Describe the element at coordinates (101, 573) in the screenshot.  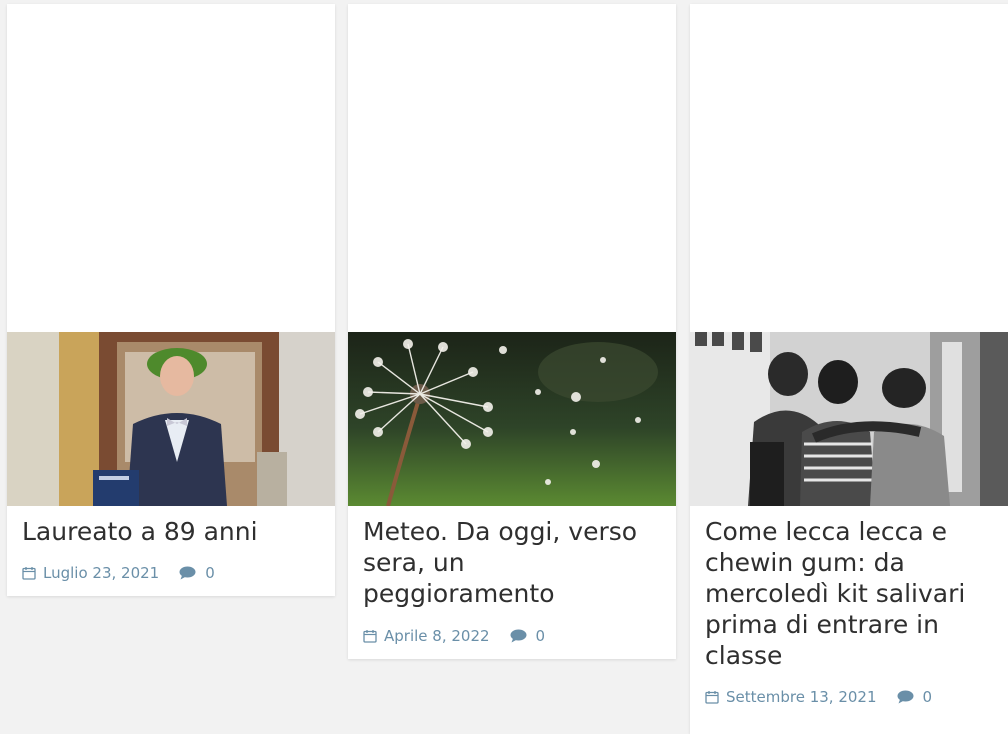
I see `post-date: Luglio 23, 2021` at that location.